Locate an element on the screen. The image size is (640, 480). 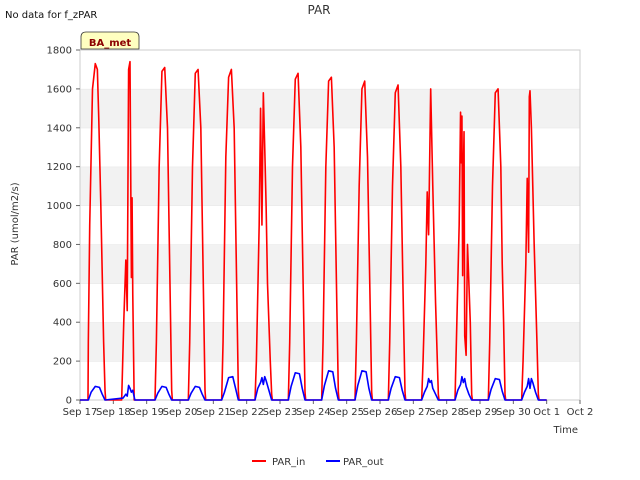
x-tick-label: Sep 24 is located at coordinates (313, 412).